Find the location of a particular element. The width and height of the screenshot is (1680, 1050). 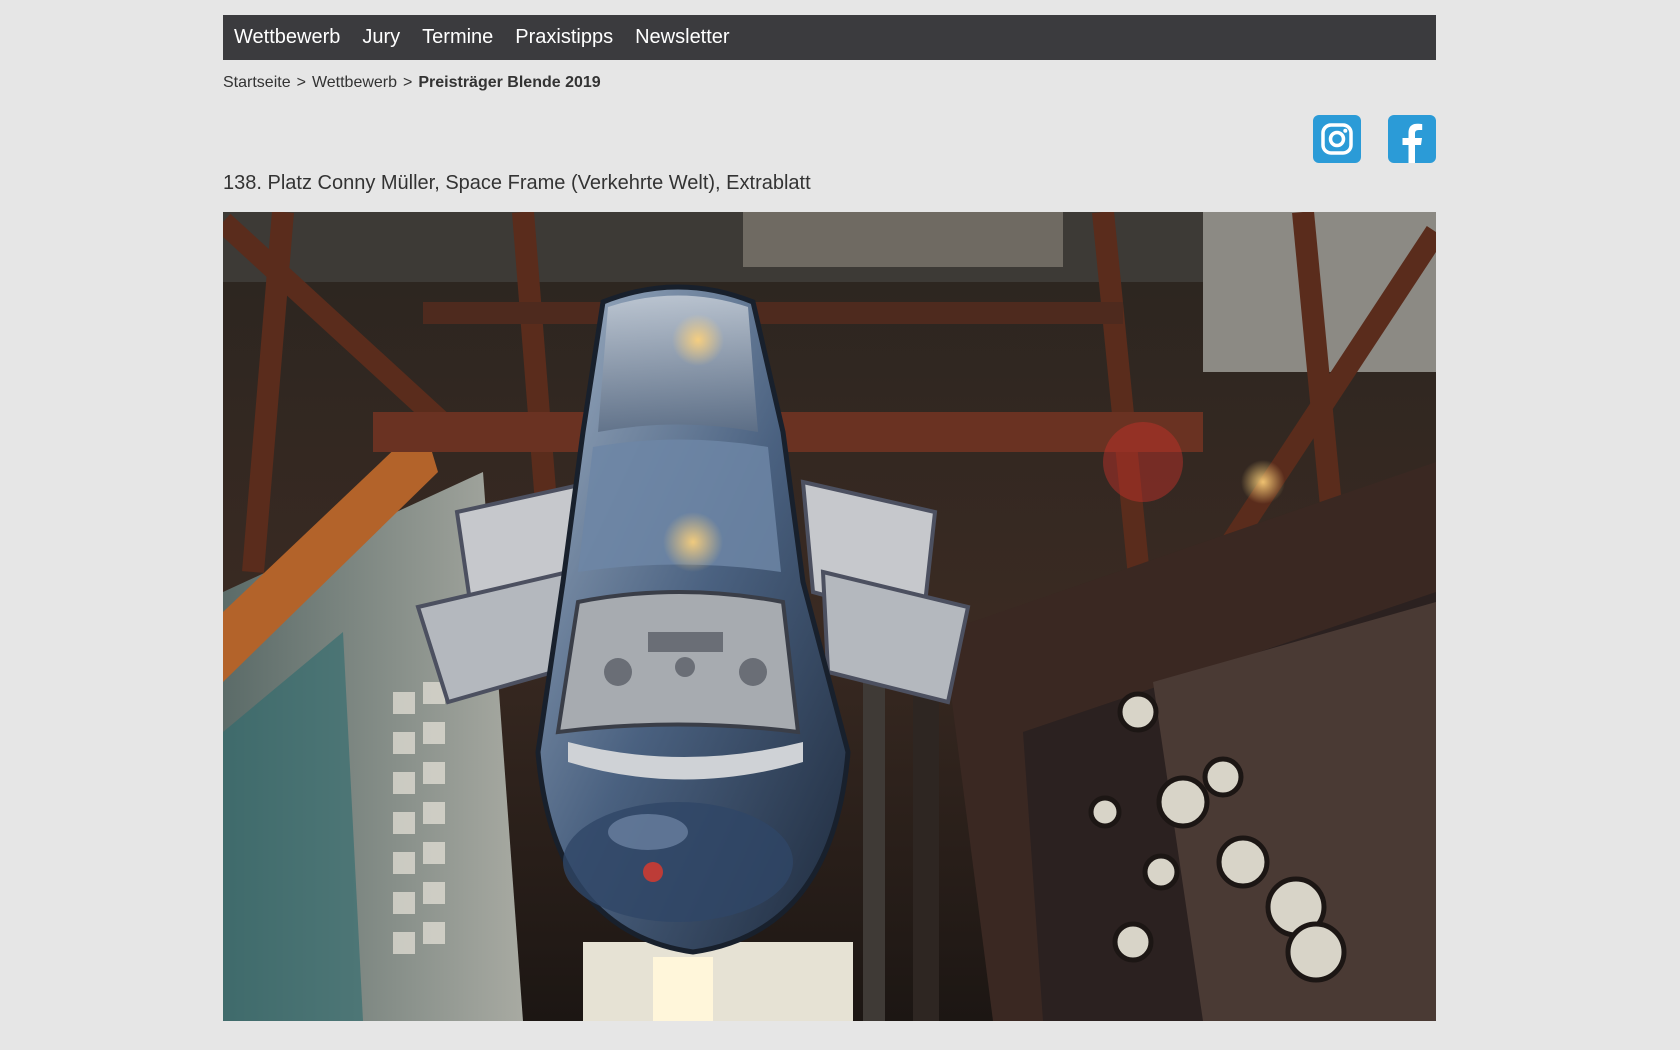

facebook-button is located at coordinates (1412, 139).